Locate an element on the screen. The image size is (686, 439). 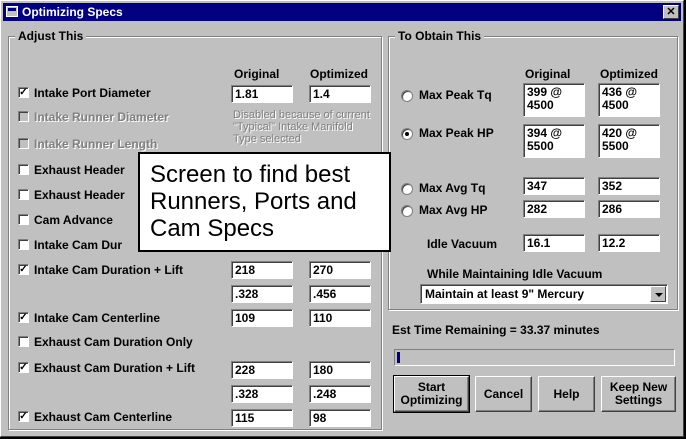
cam-advance-checkbox is located at coordinates (23, 219).